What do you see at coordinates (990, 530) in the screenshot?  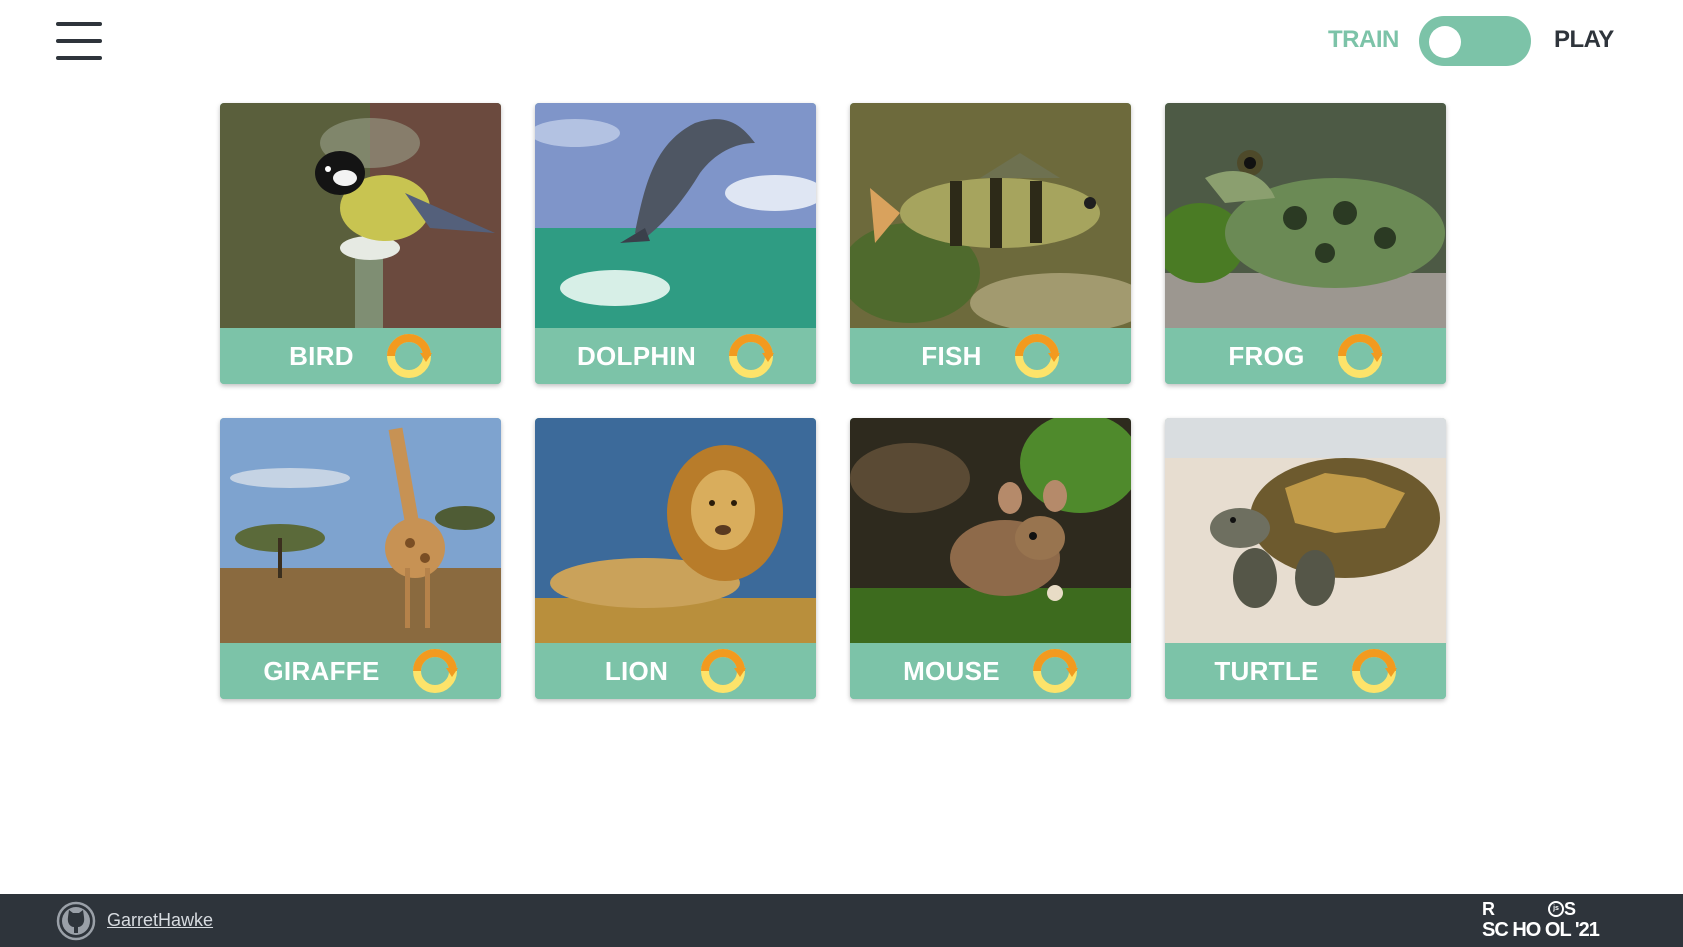 I see `mouse-photo` at bounding box center [990, 530].